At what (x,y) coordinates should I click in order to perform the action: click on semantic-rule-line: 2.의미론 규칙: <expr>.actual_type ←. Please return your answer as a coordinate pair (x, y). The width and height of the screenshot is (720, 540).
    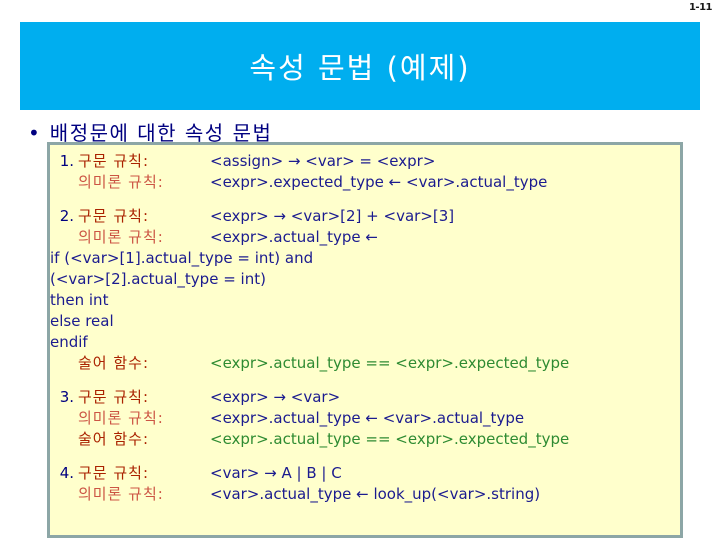
    Looking at the image, I should click on (365, 237).